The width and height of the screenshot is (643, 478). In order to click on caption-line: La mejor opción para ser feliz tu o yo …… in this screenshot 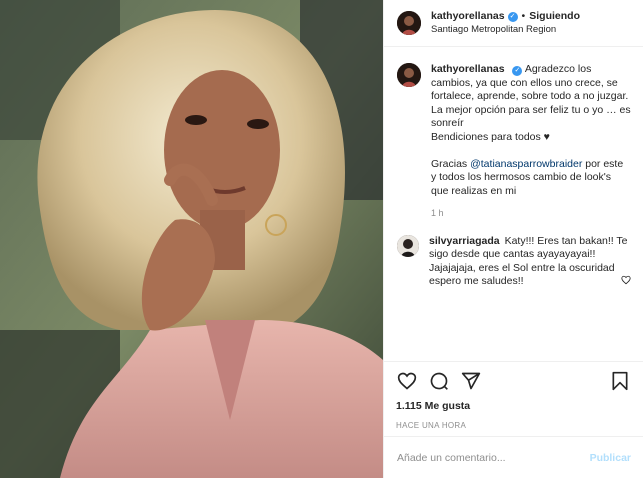, I will do `click(531, 116)`.